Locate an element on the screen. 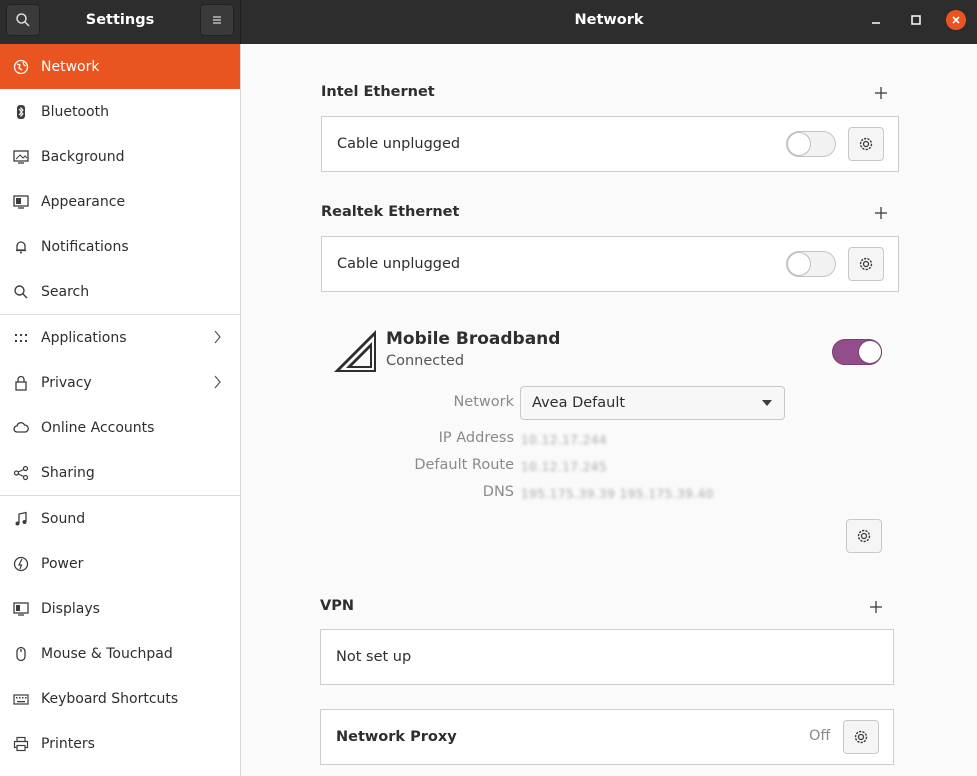 Image resolution: width=977 pixels, height=776 pixels. vpn-card: Not set up is located at coordinates (607, 657).